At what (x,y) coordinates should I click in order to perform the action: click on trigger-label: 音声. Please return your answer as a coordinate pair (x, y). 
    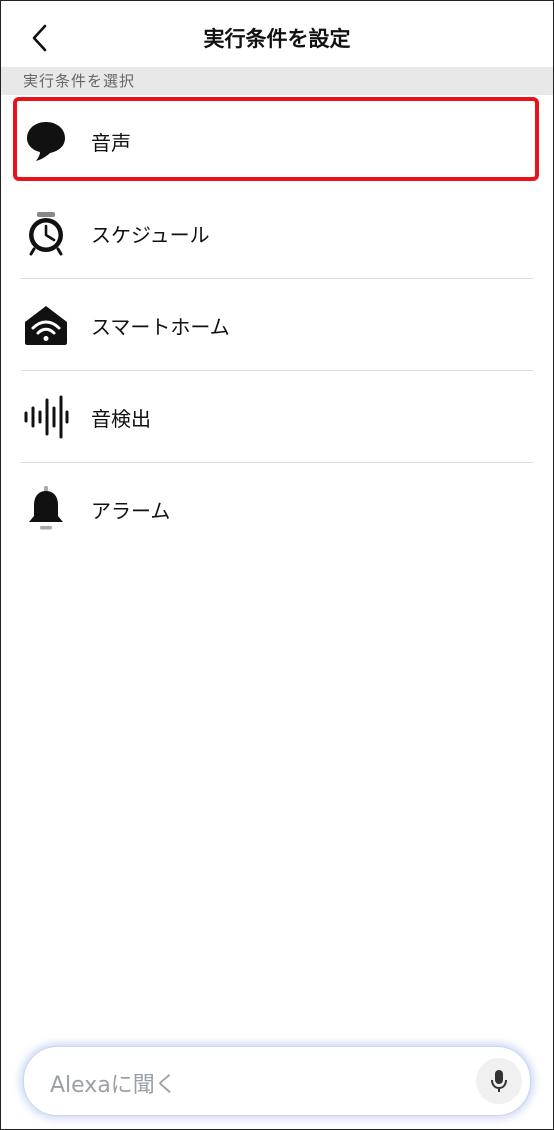
    Looking at the image, I should click on (111, 143).